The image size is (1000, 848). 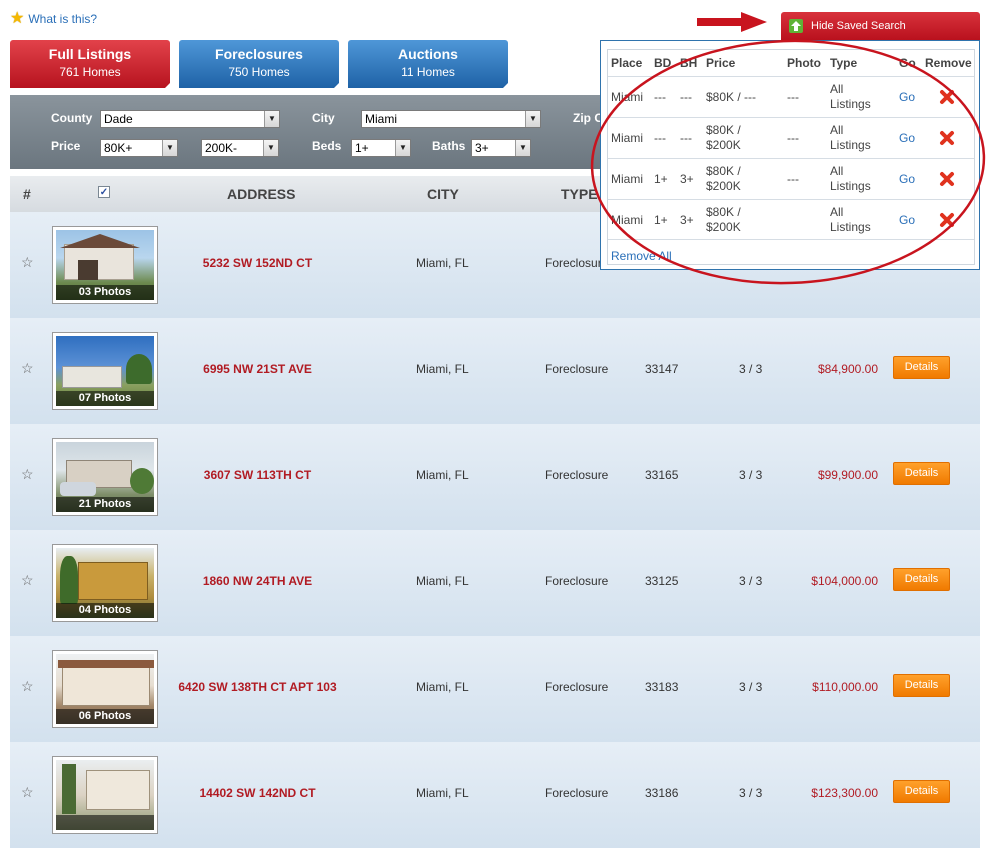 What do you see at coordinates (323, 118) in the screenshot?
I see `city-label: City` at bounding box center [323, 118].